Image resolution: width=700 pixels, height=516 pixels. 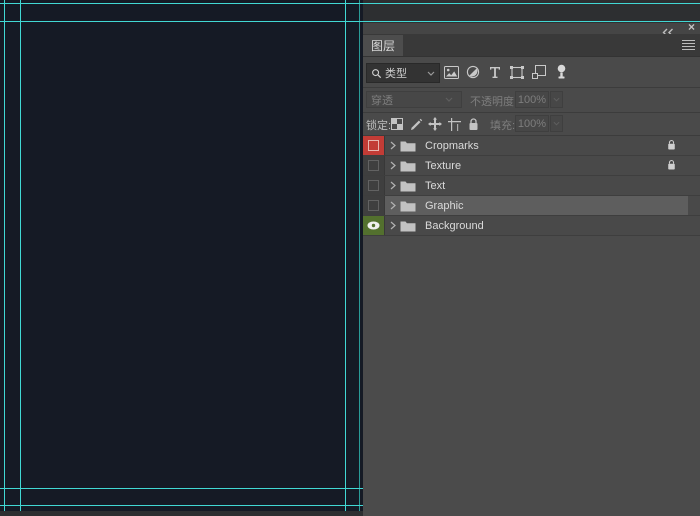 I want to click on lock-fill-row: 锁定: 填充: 100%, so click(x=531, y=124).